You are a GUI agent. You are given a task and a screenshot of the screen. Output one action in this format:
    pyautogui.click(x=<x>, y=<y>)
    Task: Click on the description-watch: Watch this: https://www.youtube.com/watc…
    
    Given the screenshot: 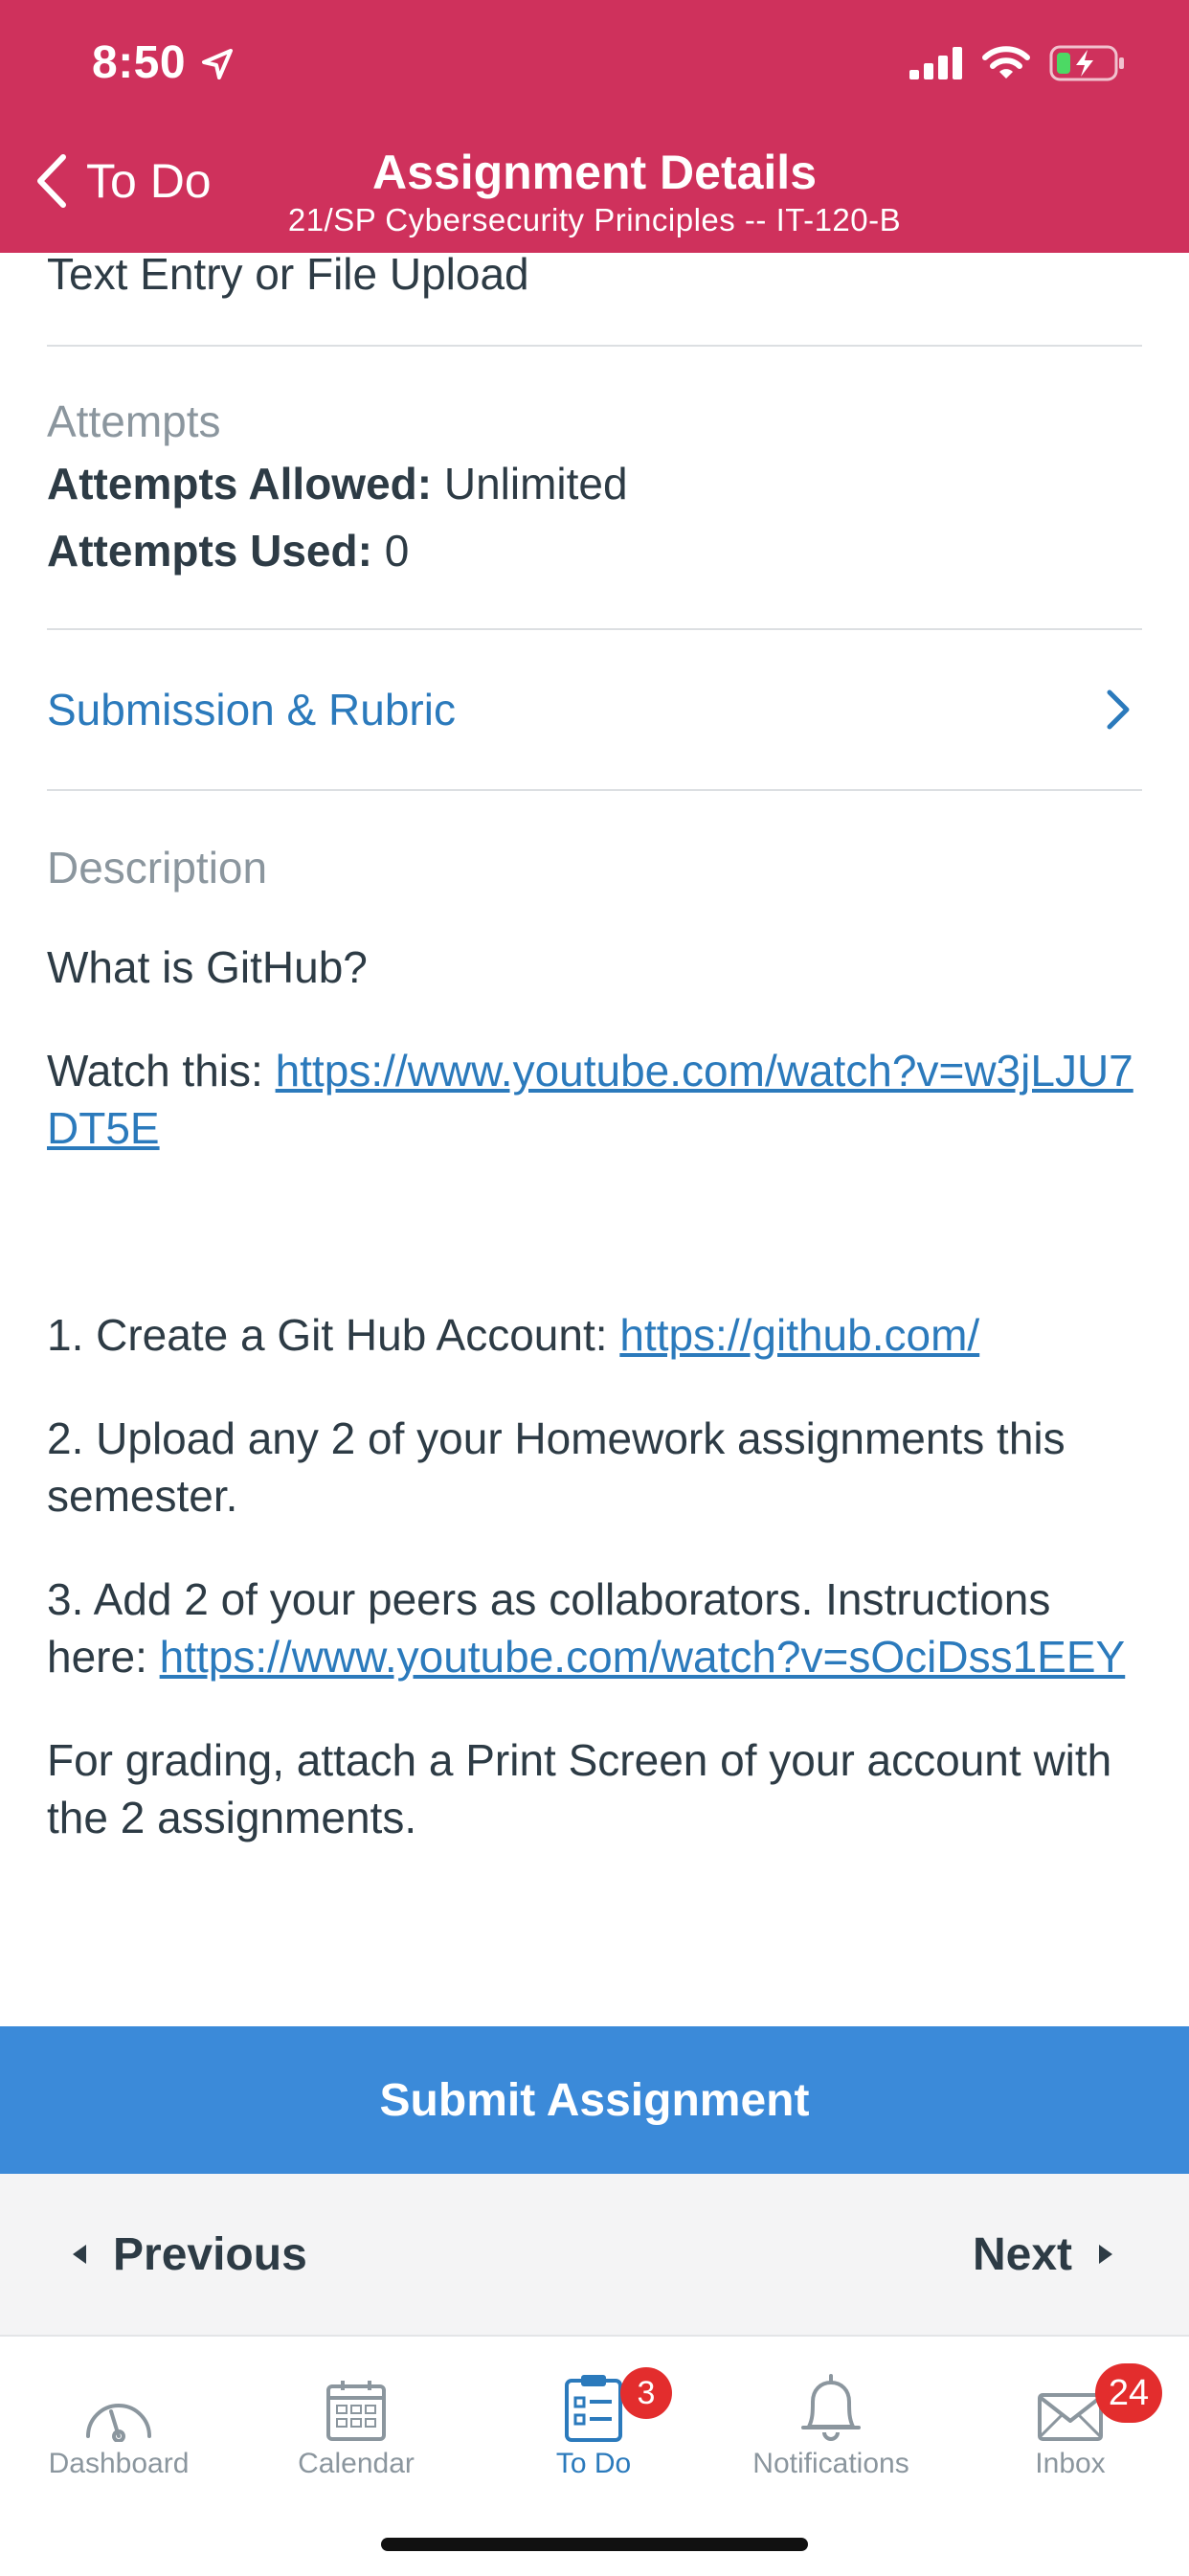 What is the action you would take?
    pyautogui.click(x=594, y=1099)
    